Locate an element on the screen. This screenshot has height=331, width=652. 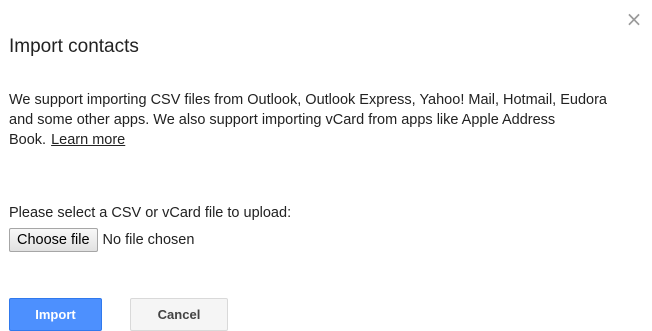
learn-more-link: Learn more is located at coordinates (88, 140).